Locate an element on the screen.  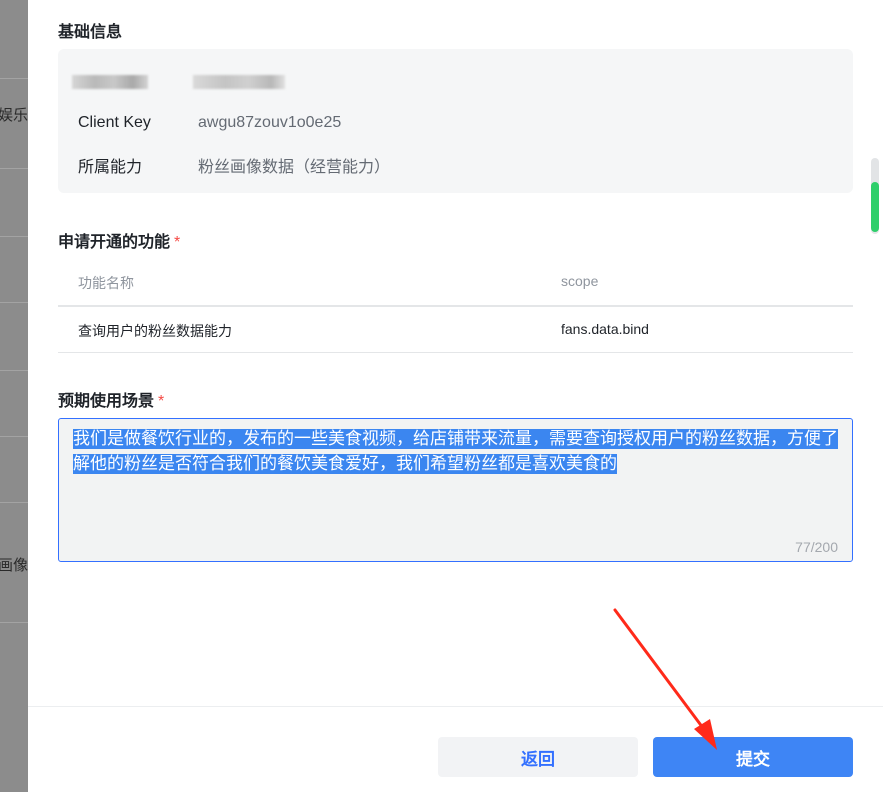
scenario-title-text: 预期使用场景 is located at coordinates (106, 401).